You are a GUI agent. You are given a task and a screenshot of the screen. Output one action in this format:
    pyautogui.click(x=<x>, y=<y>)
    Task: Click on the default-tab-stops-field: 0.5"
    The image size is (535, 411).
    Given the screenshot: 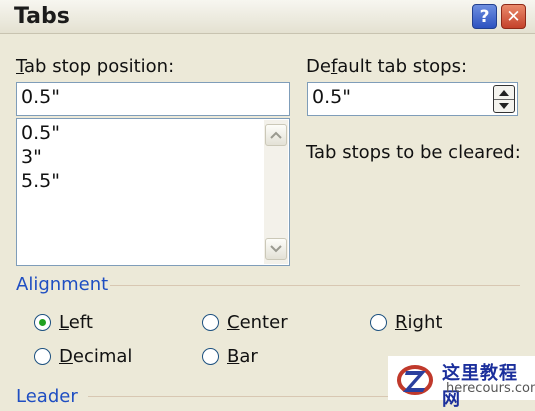 What is the action you would take?
    pyautogui.click(x=412, y=99)
    